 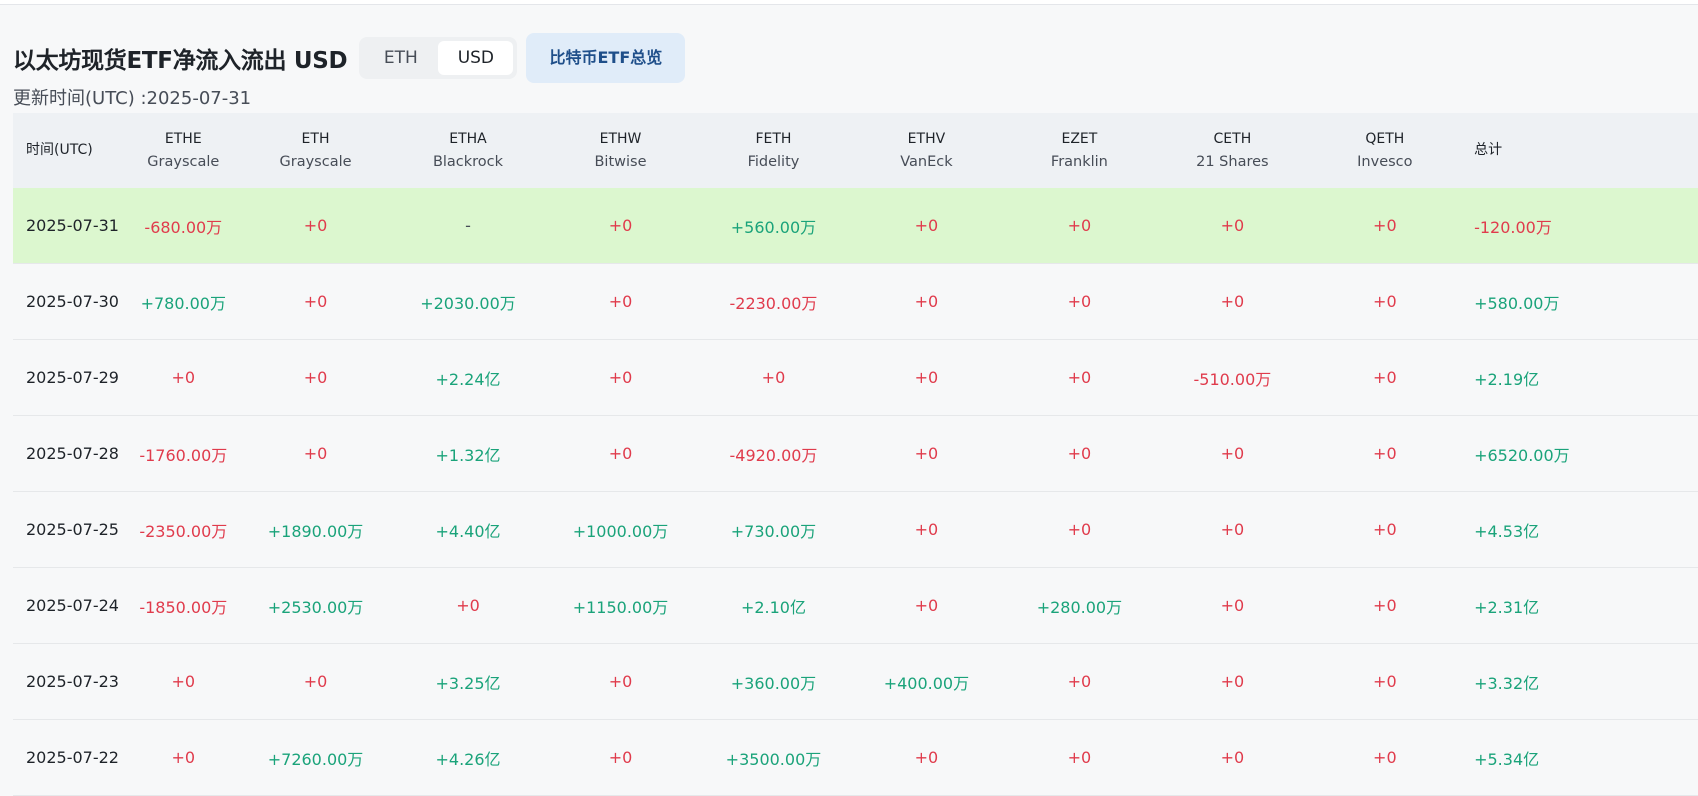 I want to click on header-fund-qeth: QETH Invesco, so click(x=1385, y=151).